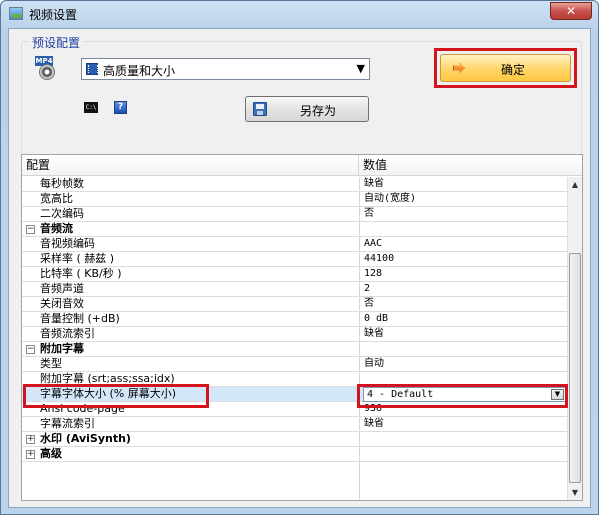 Image resolution: width=599 pixels, height=515 pixels. Describe the element at coordinates (51, 363) in the screenshot. I see `grid-row-name: 类型` at that location.